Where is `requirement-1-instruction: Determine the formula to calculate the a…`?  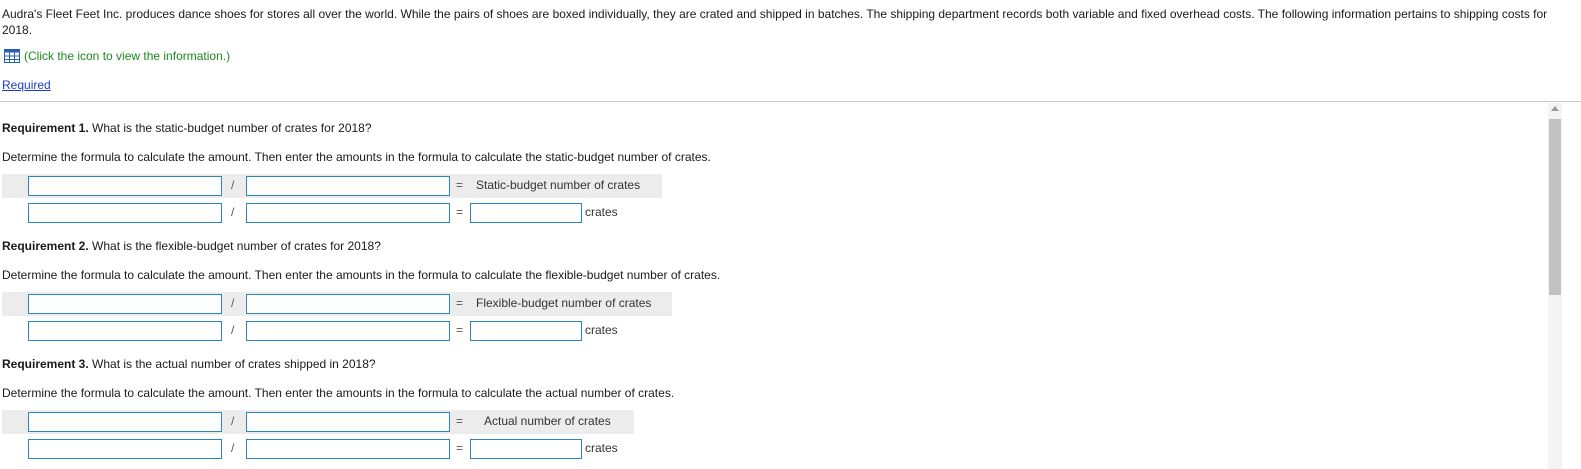
requirement-1-instruction: Determine the formula to calculate the a… is located at coordinates (356, 157).